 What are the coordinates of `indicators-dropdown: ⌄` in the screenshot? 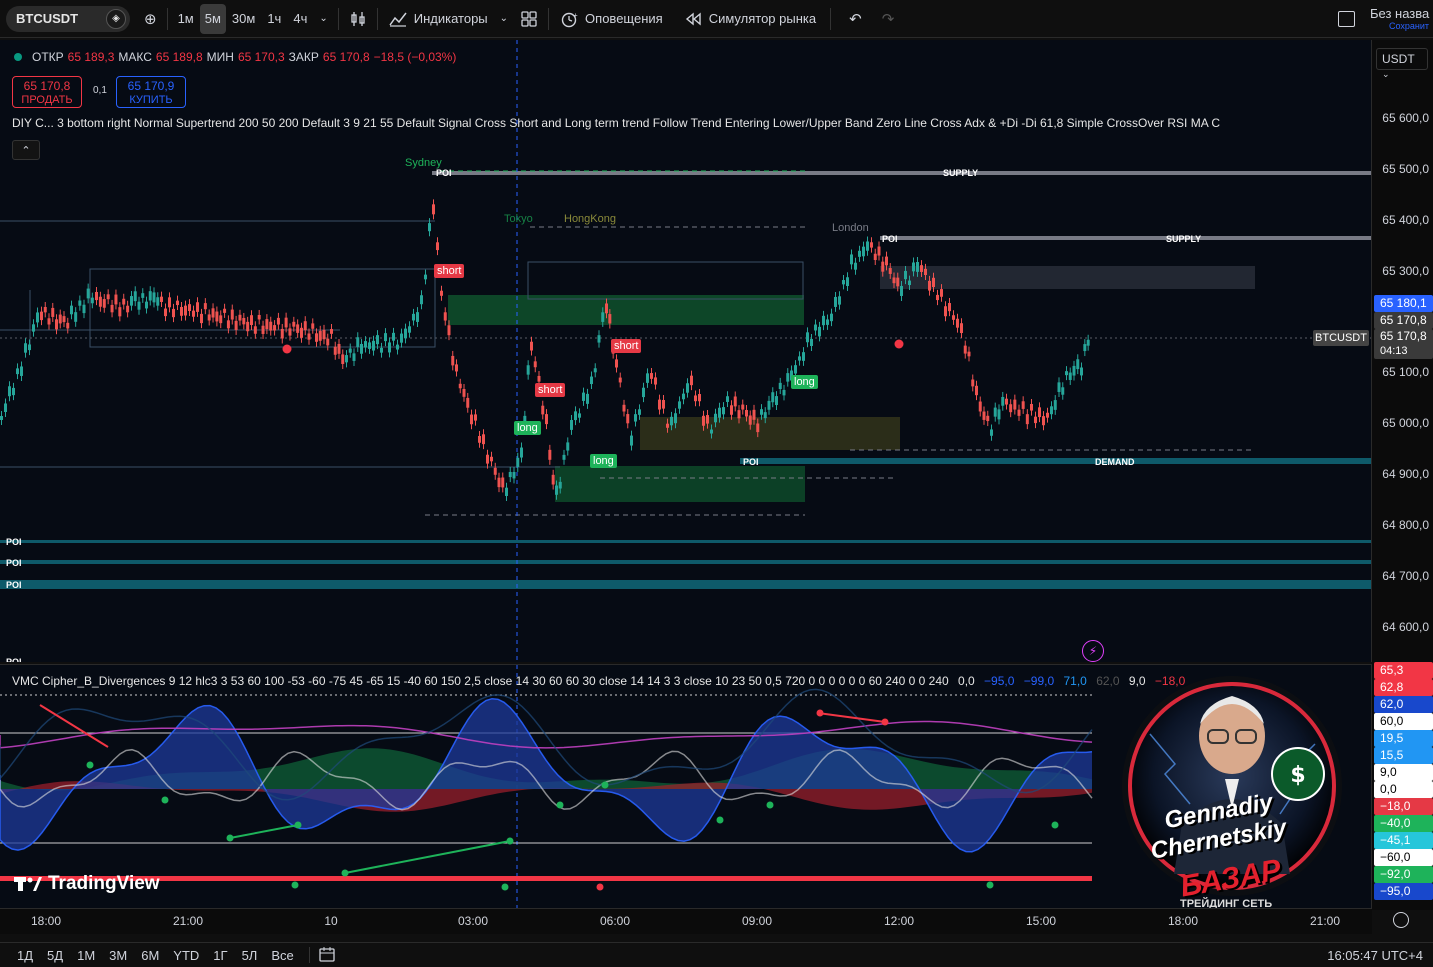 It's located at (504, 18).